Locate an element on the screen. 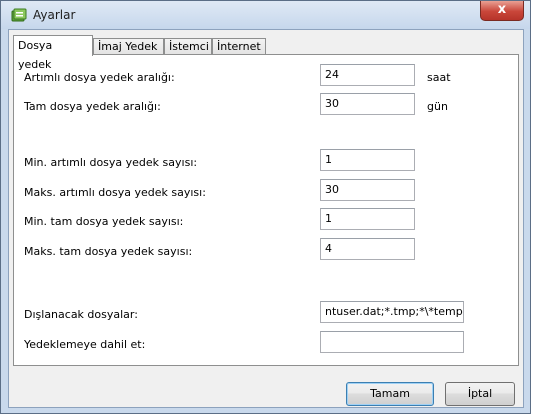 Image resolution: width=533 pixels, height=416 pixels. min-incremental-input: 1 is located at coordinates (367, 160).